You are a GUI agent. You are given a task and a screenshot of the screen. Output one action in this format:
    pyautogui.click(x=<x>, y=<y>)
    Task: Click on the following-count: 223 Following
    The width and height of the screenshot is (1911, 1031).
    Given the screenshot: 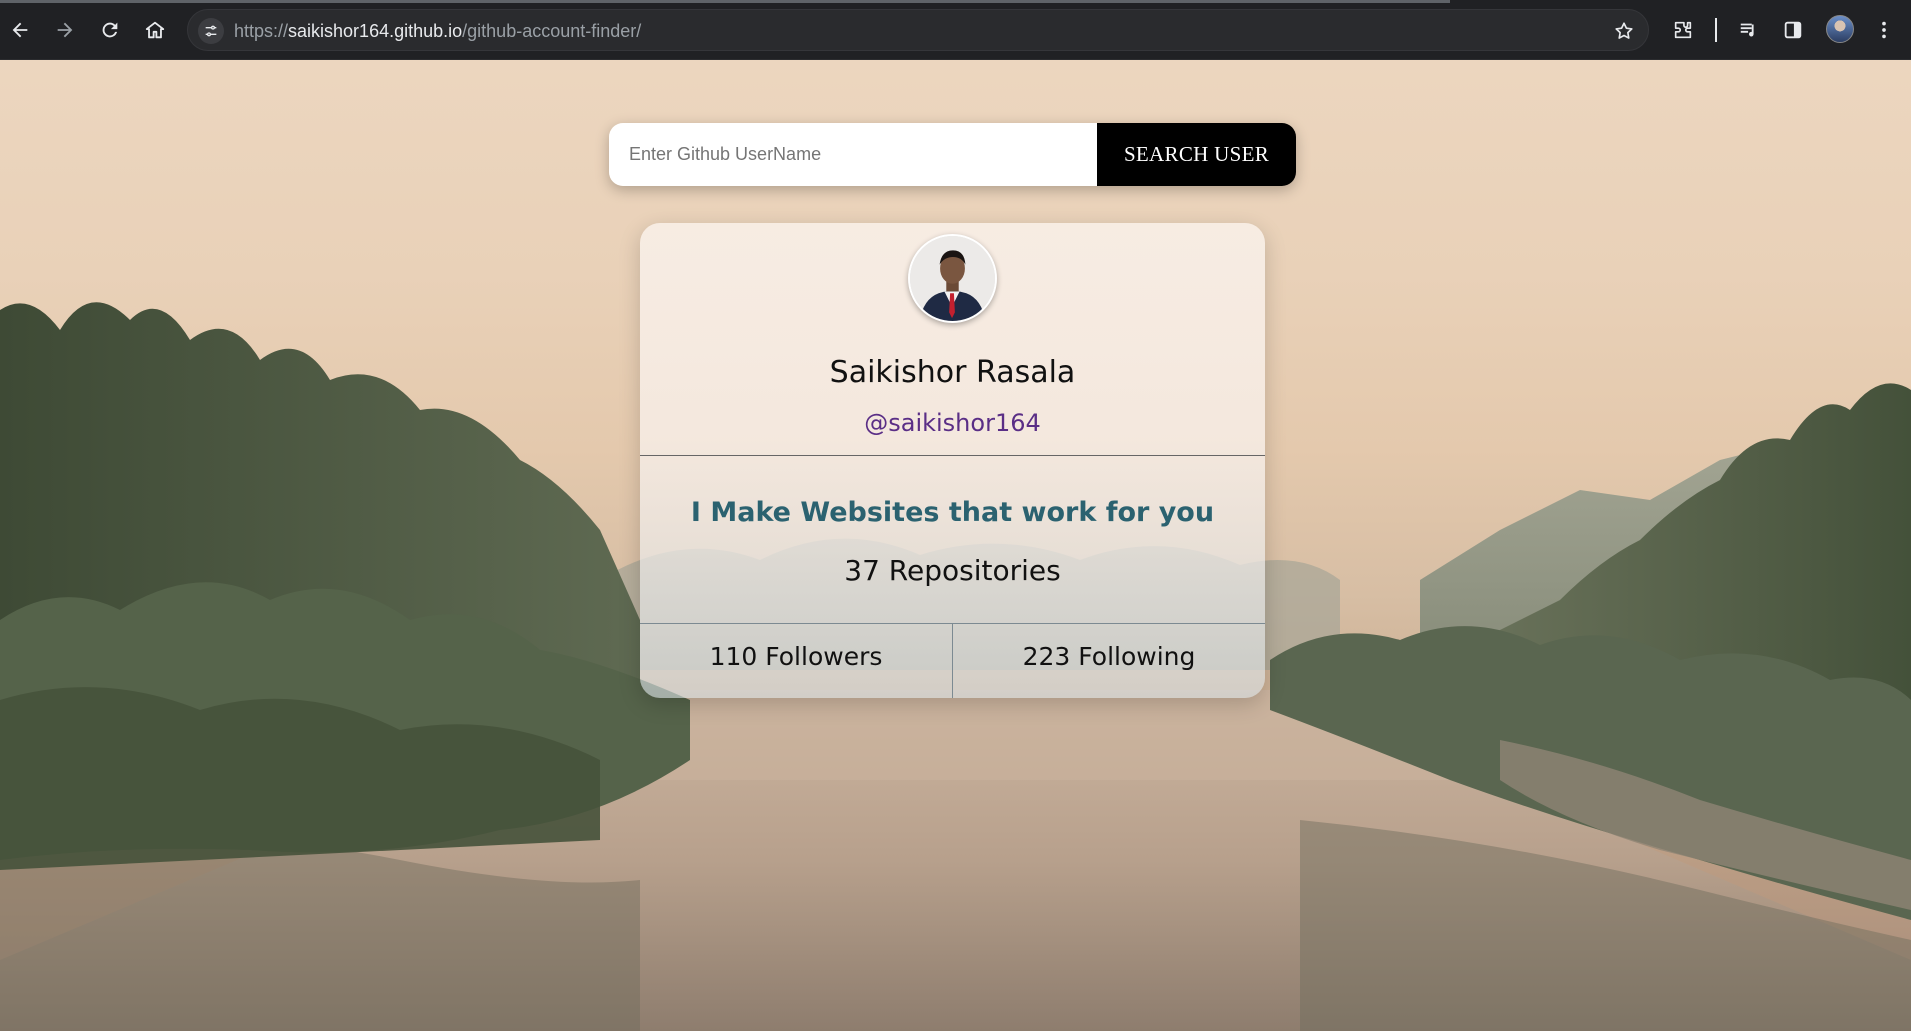 What is the action you would take?
    pyautogui.click(x=1109, y=656)
    